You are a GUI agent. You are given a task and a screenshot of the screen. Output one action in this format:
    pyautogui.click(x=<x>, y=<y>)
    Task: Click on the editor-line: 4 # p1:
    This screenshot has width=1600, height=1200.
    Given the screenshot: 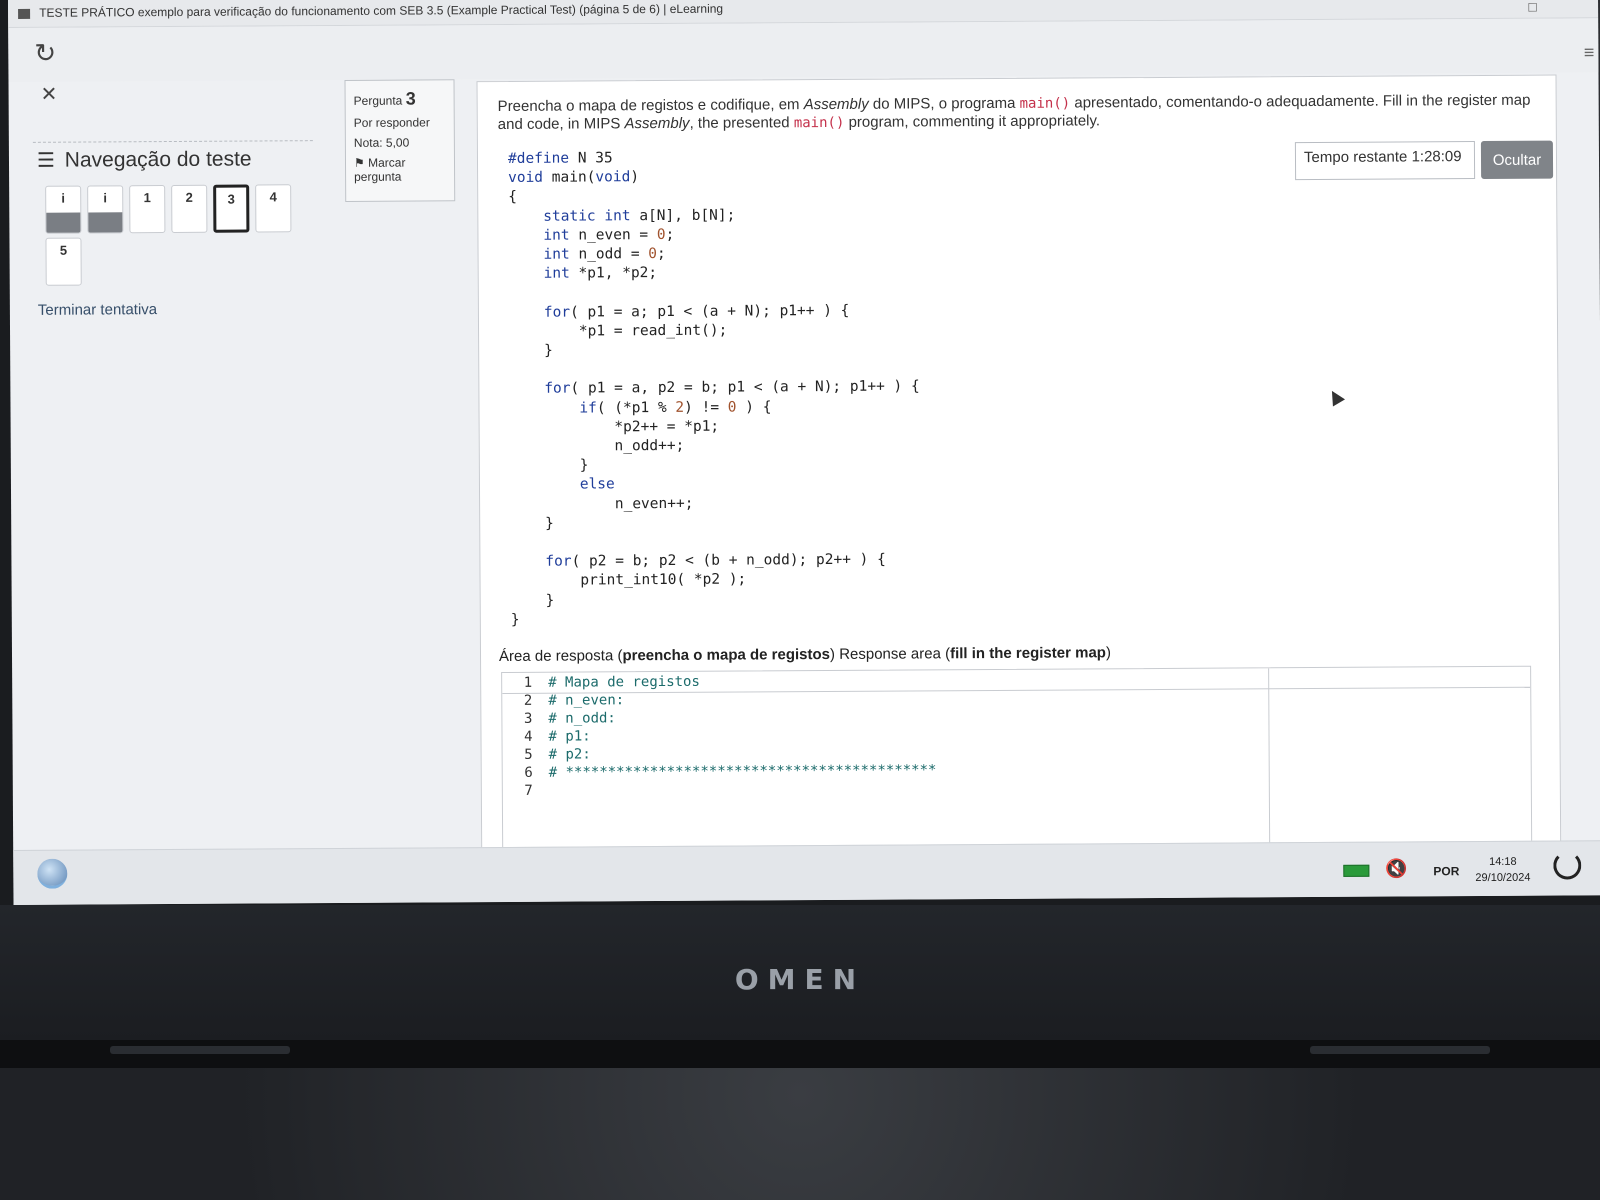 What is the action you would take?
    pyautogui.click(x=546, y=737)
    